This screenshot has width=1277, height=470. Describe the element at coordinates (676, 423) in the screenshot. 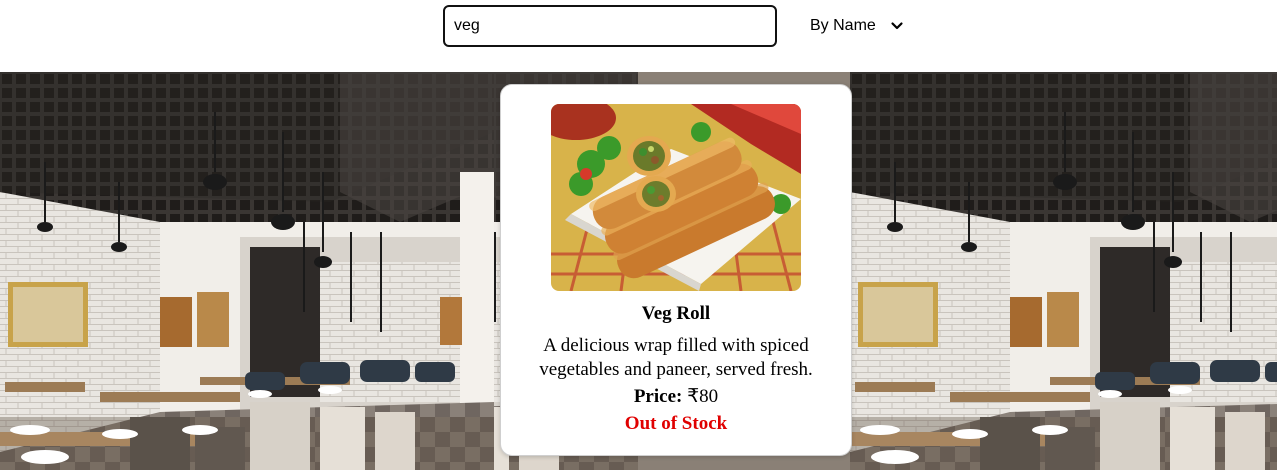

I see `stock-status-badge: Out of Stock` at that location.